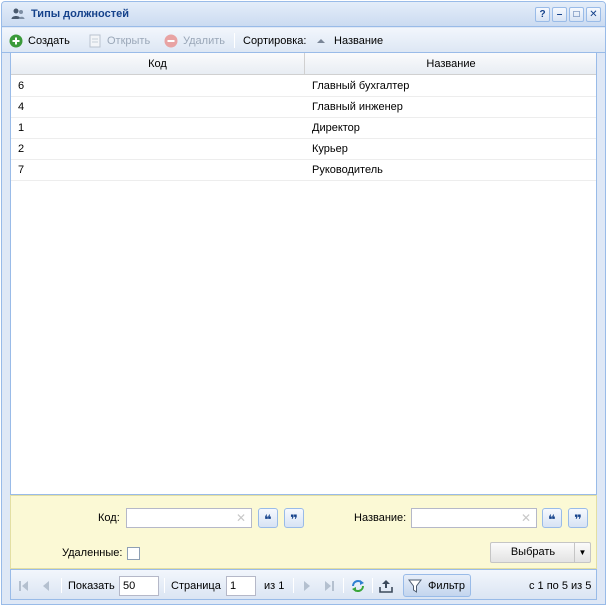 This screenshot has width=608, height=607. What do you see at coordinates (303, 86) in the screenshot?
I see `table-row: 6 Главный бухгалтер` at bounding box center [303, 86].